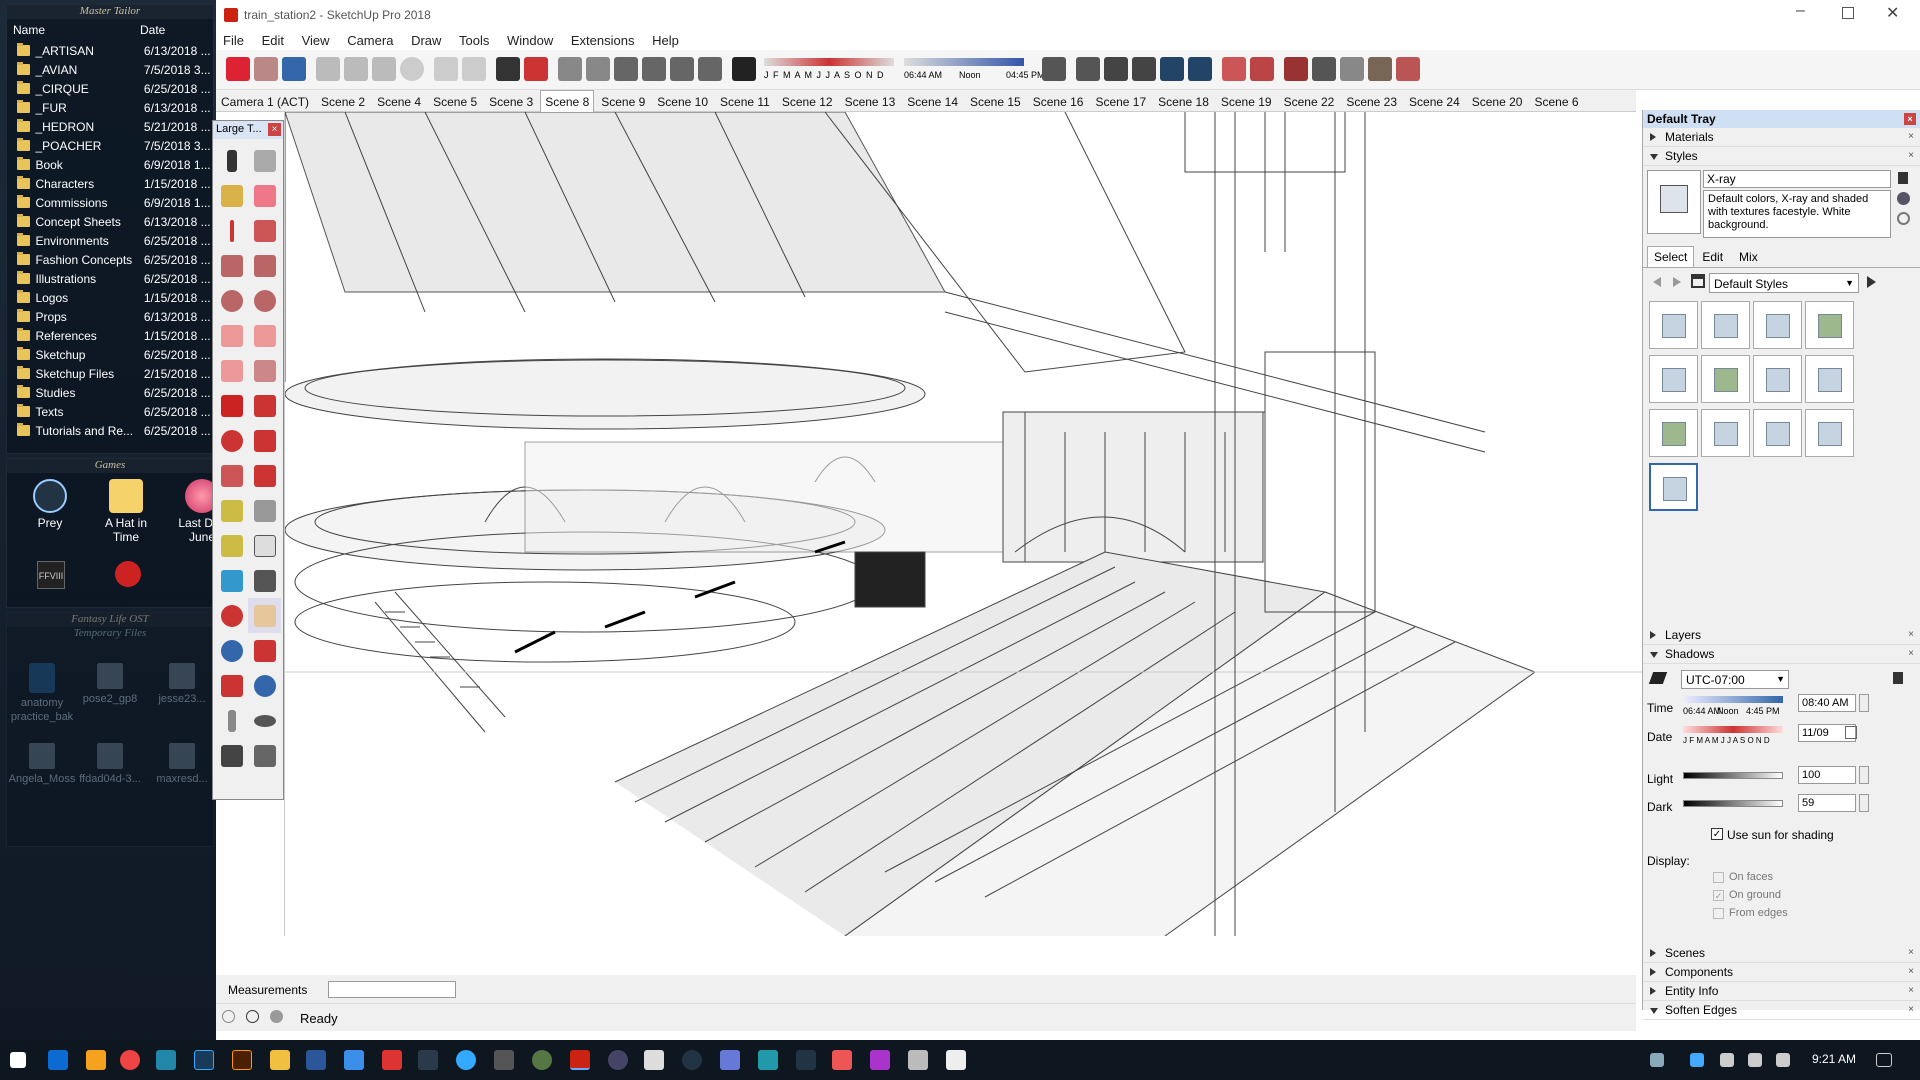 This screenshot has width=1920, height=1080. What do you see at coordinates (1781, 156) in the screenshot?
I see `section-styles: Styles ×` at bounding box center [1781, 156].